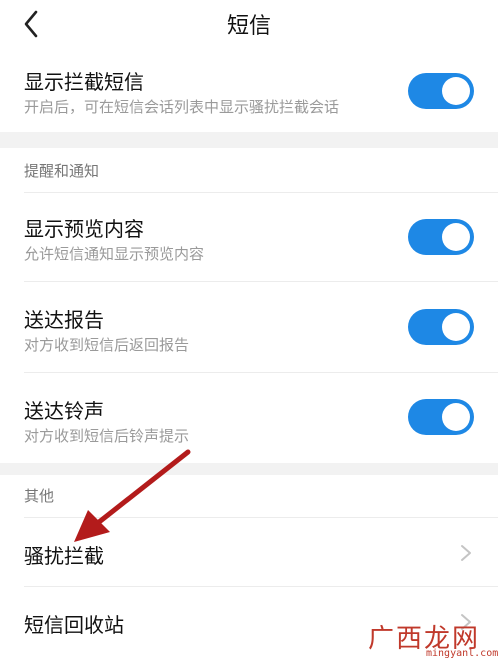 This screenshot has height=667, width=498. What do you see at coordinates (249, 170) in the screenshot?
I see `section-header-notifications: 提醒和通知` at bounding box center [249, 170].